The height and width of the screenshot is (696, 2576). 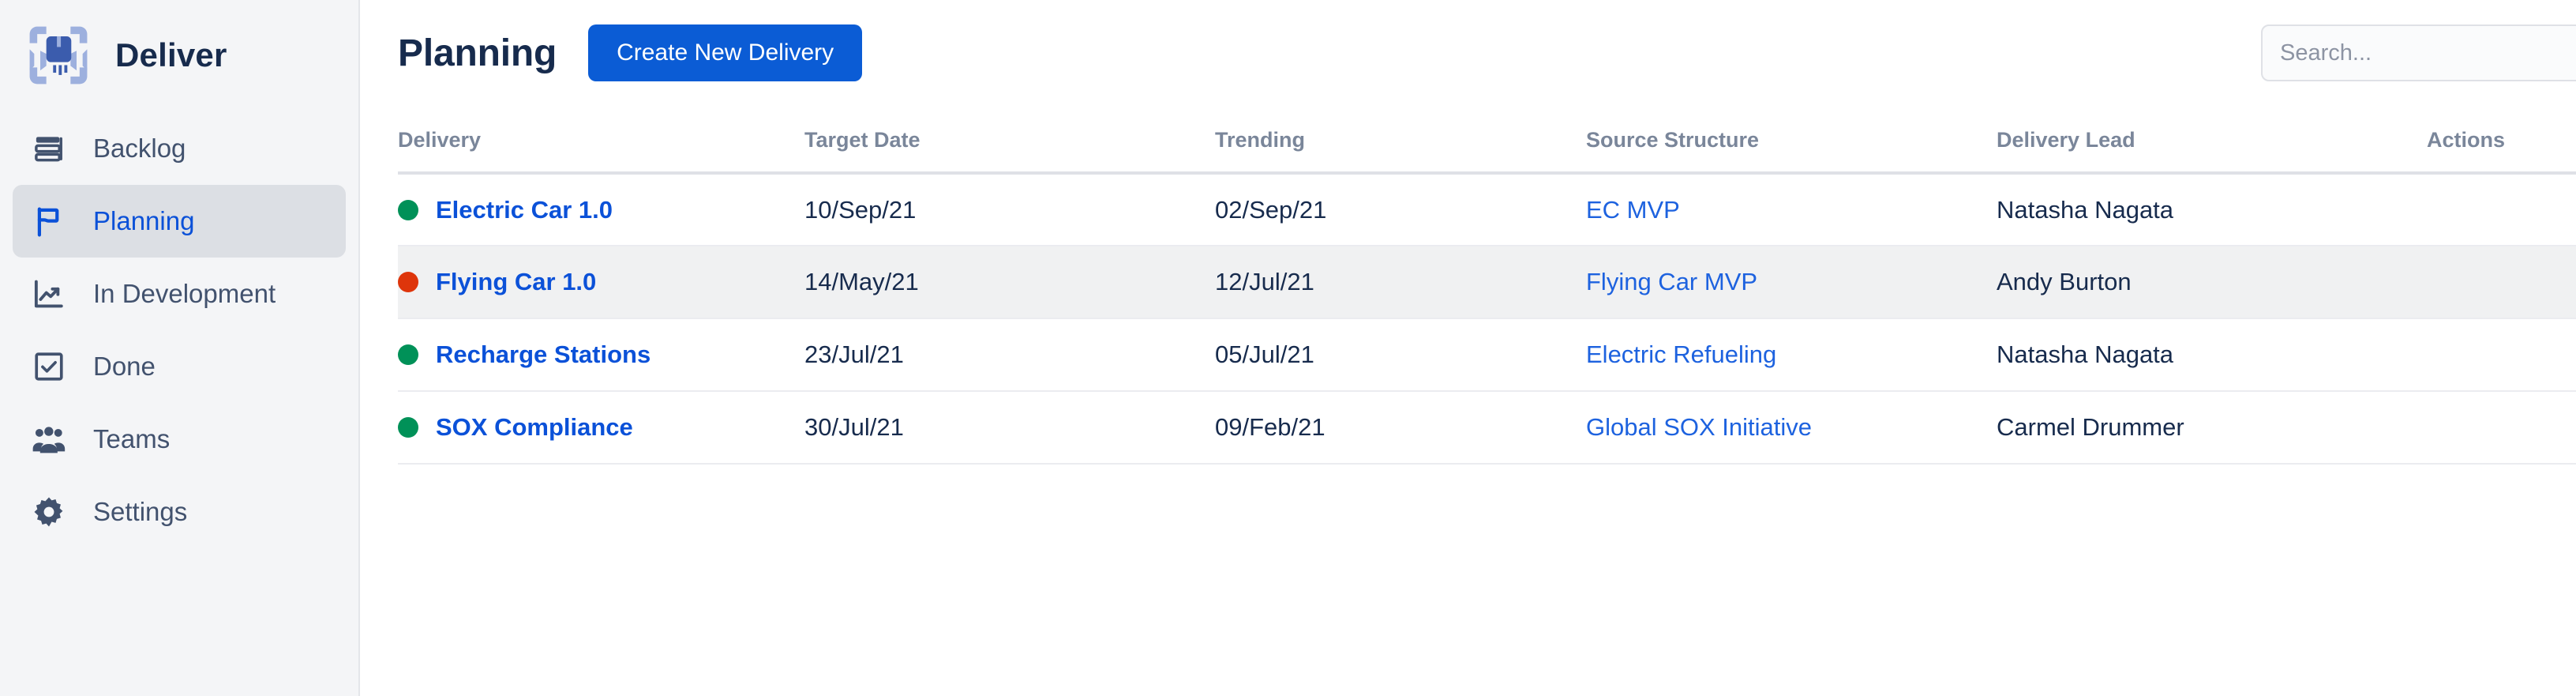 What do you see at coordinates (726, 52) in the screenshot?
I see `create-new-delivery-button: Create New Delivery` at bounding box center [726, 52].